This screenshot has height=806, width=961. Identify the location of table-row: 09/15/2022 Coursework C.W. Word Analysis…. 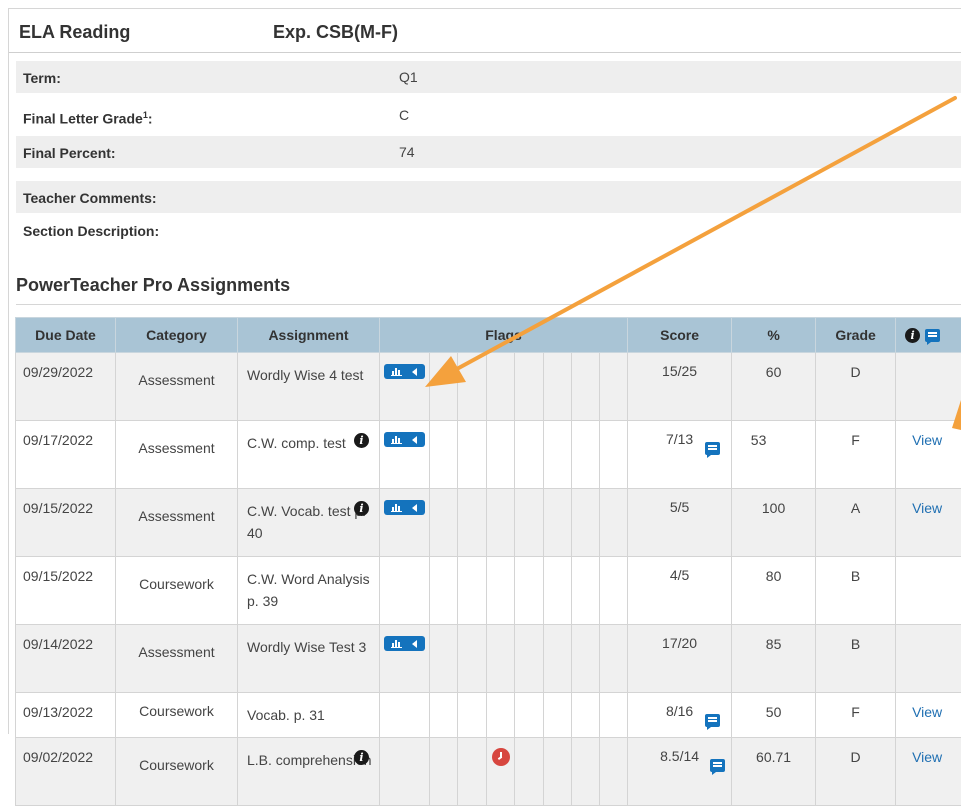
(488, 591).